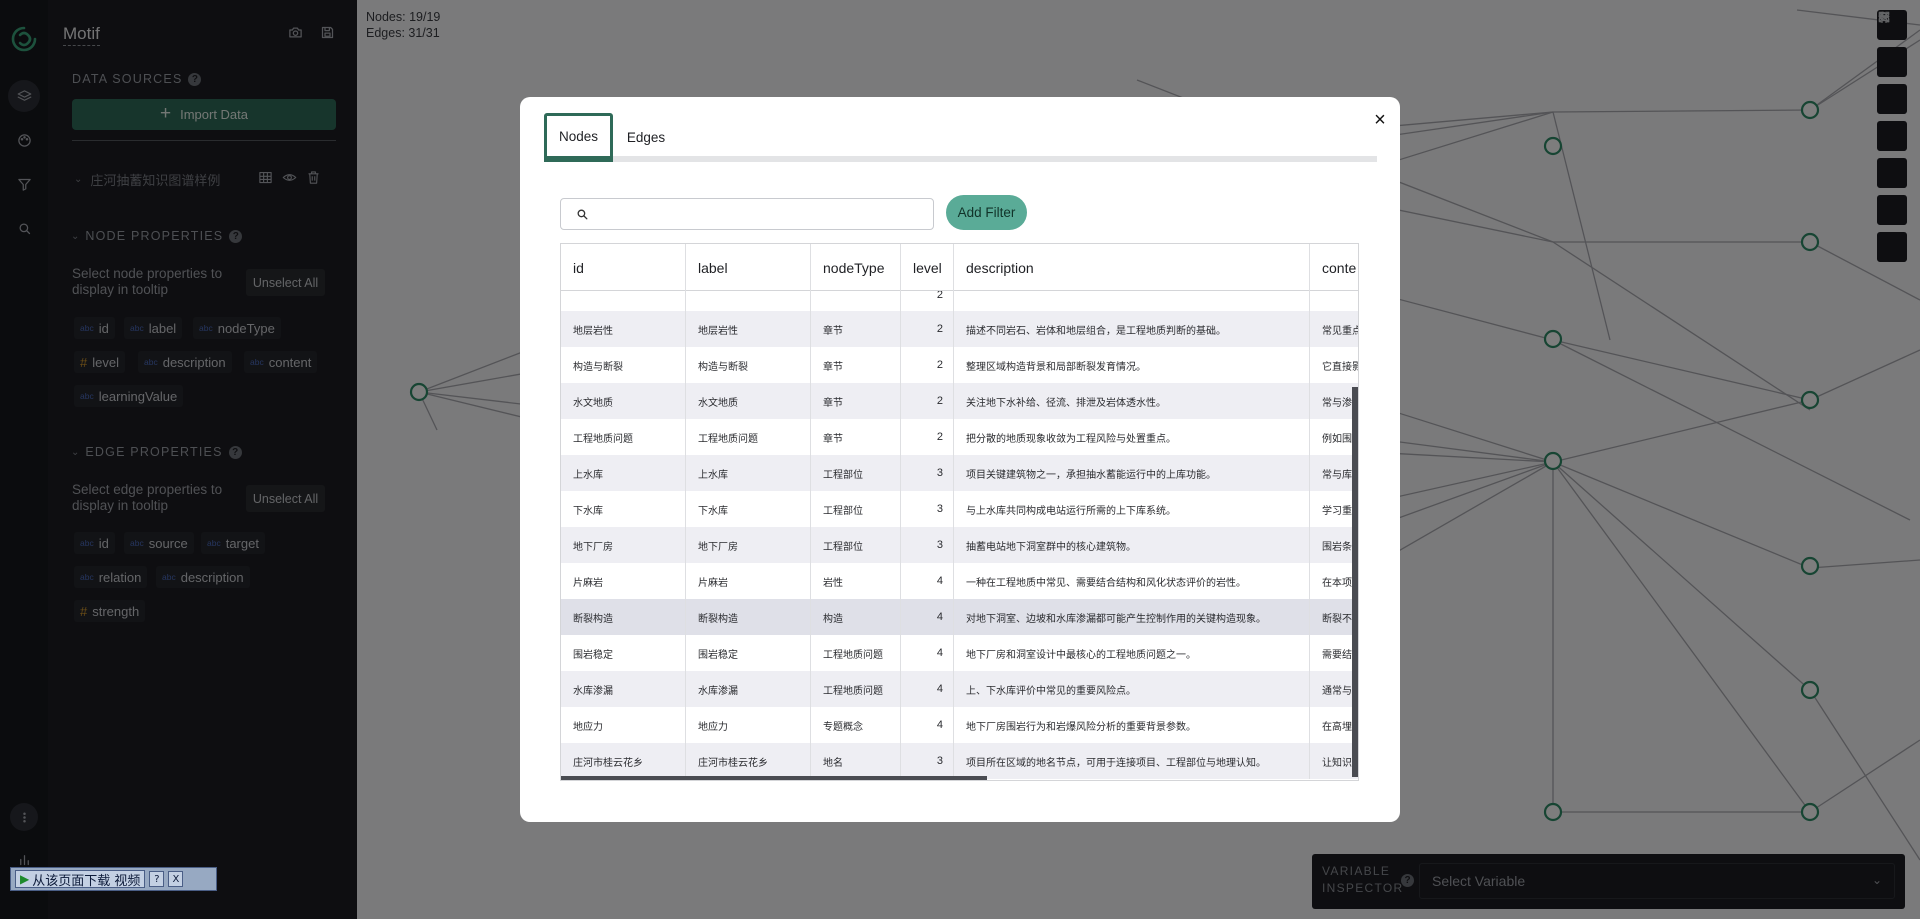 The height and width of the screenshot is (919, 1920). Describe the element at coordinates (1334, 267) in the screenshot. I see `column-header-content: conte` at that location.